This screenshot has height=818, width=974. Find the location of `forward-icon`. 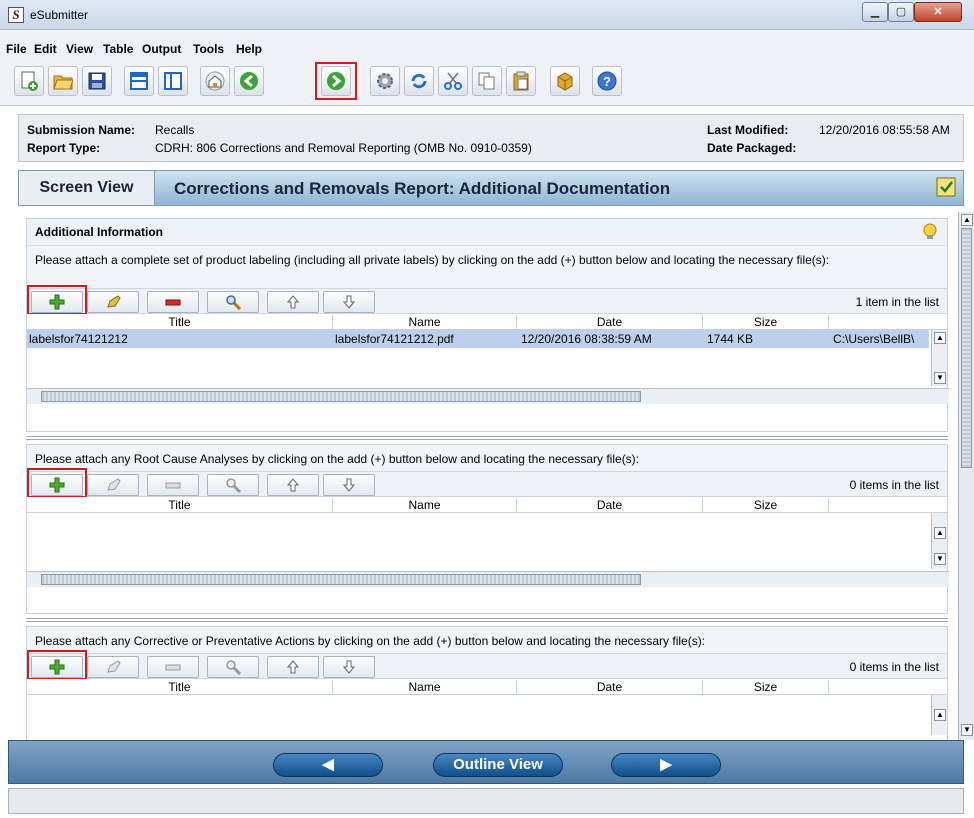

forward-icon is located at coordinates (336, 81).